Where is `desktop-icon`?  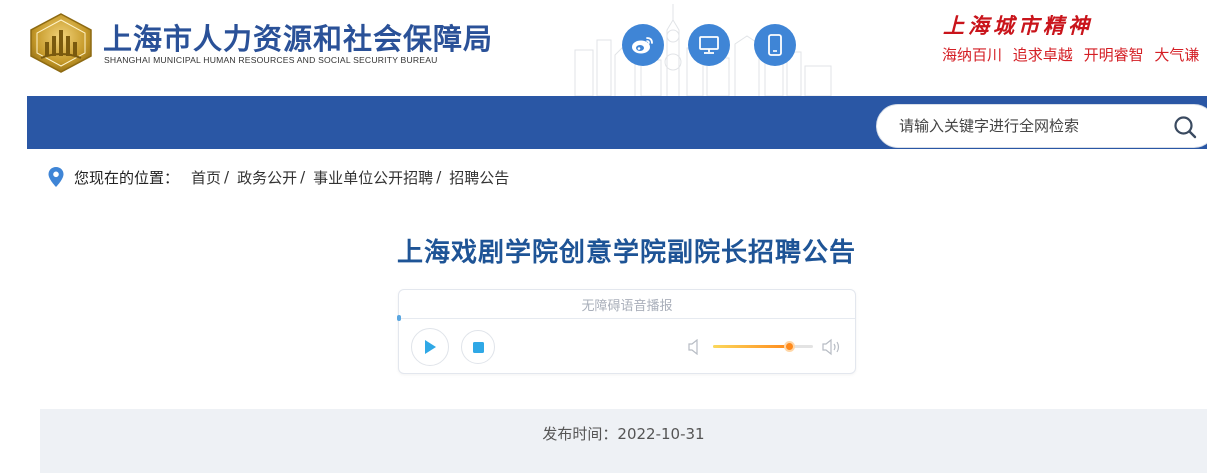
desktop-icon is located at coordinates (709, 45).